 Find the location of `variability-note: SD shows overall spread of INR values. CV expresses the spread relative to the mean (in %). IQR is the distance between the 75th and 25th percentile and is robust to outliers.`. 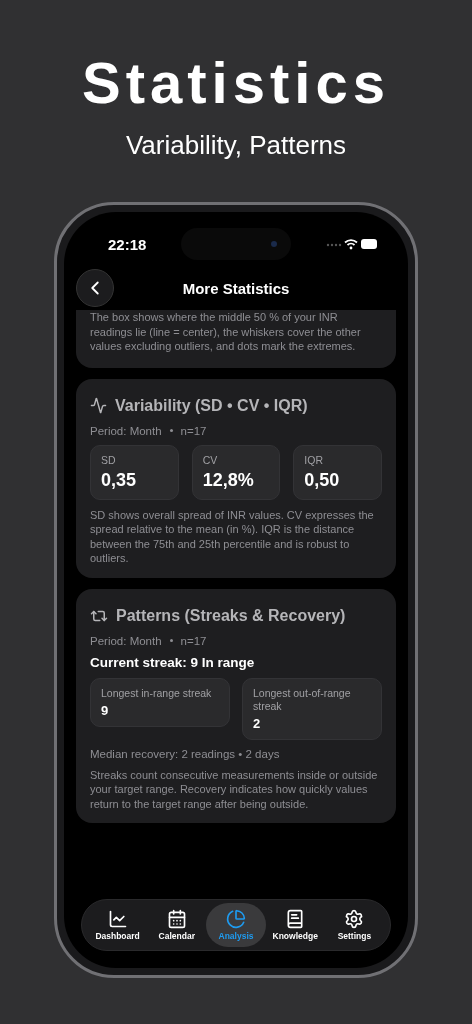

variability-note: SD shows overall spread of INR values. CV expresses the spread relative to the mean (in %). IQR is the distance between the 75th and 25th percentile and is robust to outliers. is located at coordinates (232, 536).